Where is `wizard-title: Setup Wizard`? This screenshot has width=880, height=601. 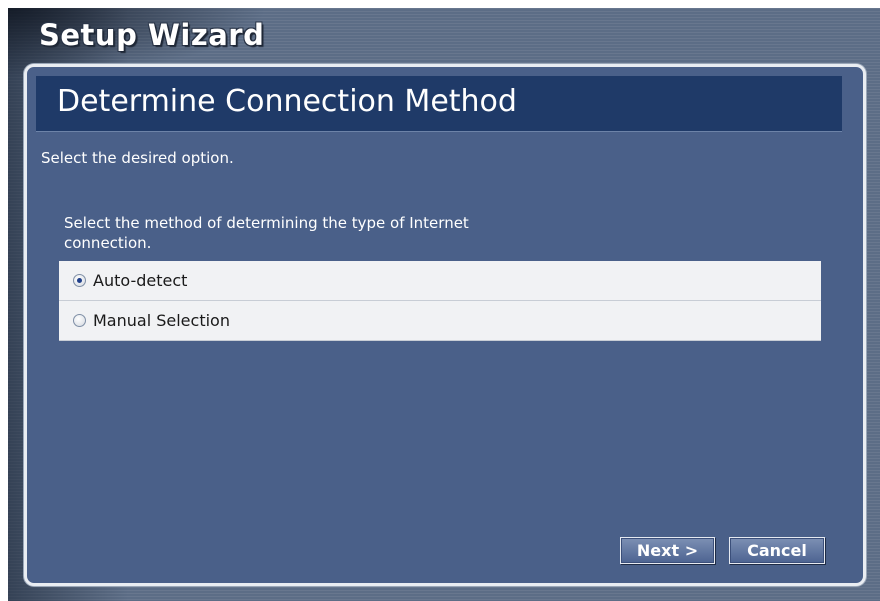 wizard-title: Setup Wizard is located at coordinates (152, 35).